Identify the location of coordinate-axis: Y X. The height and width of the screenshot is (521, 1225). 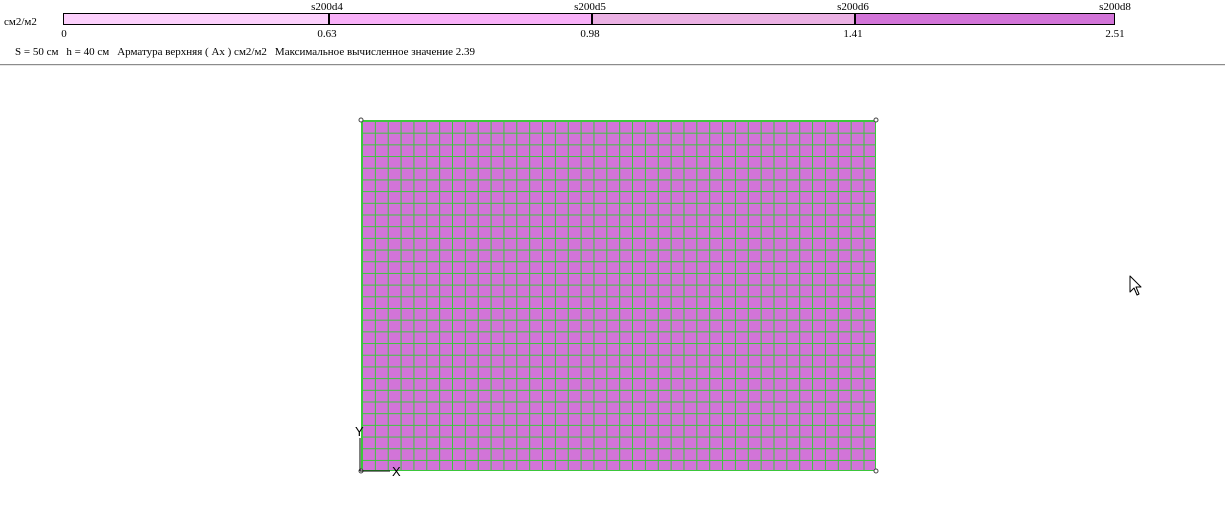
(382, 452).